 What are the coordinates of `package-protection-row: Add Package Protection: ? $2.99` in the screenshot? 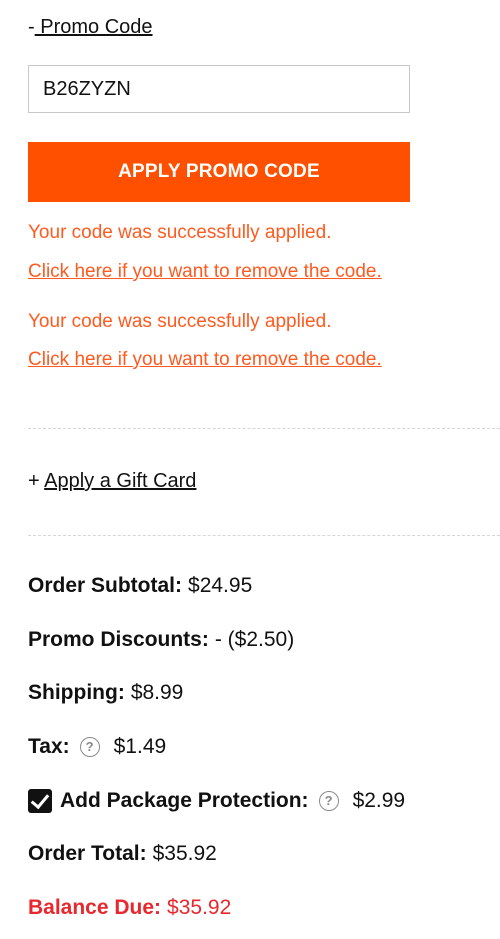 It's located at (216, 801).